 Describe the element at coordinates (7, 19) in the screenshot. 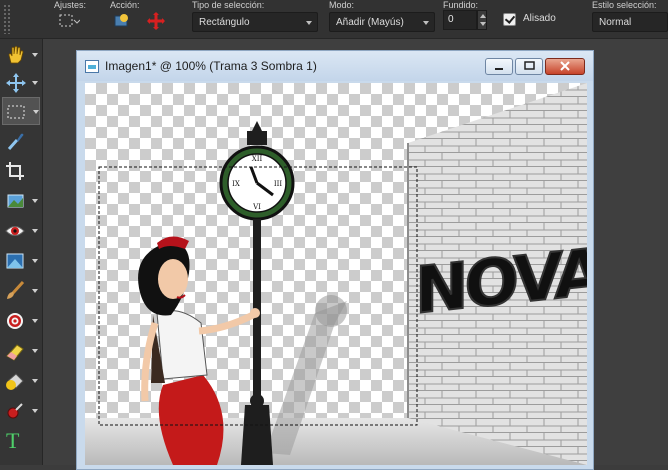

I see `palette-grip` at that location.